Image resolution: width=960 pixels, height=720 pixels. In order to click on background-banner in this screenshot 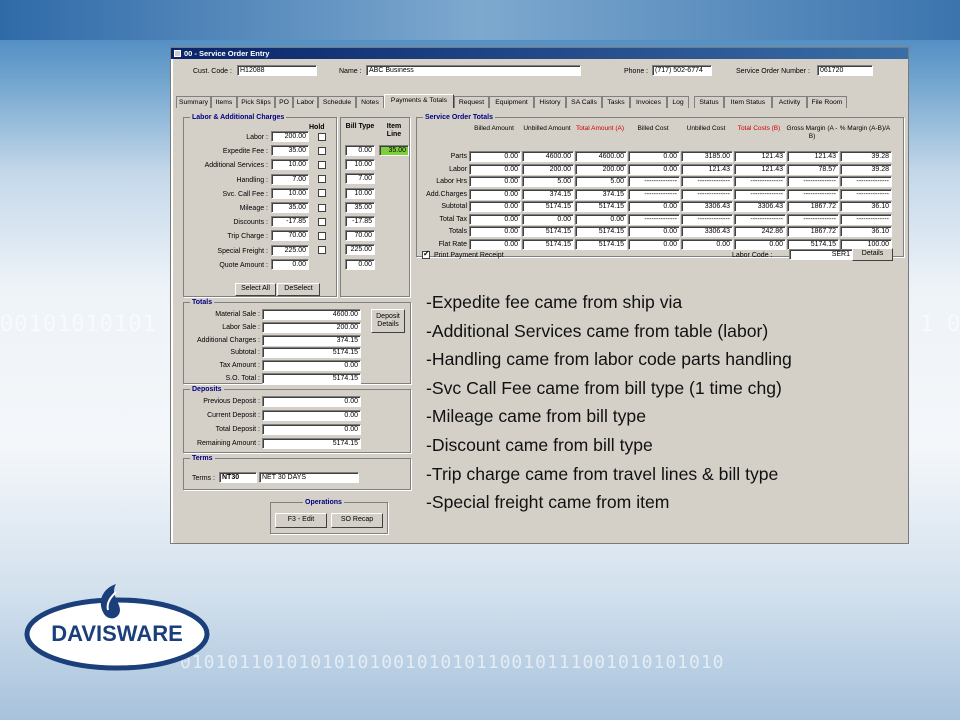, I will do `click(480, 20)`.